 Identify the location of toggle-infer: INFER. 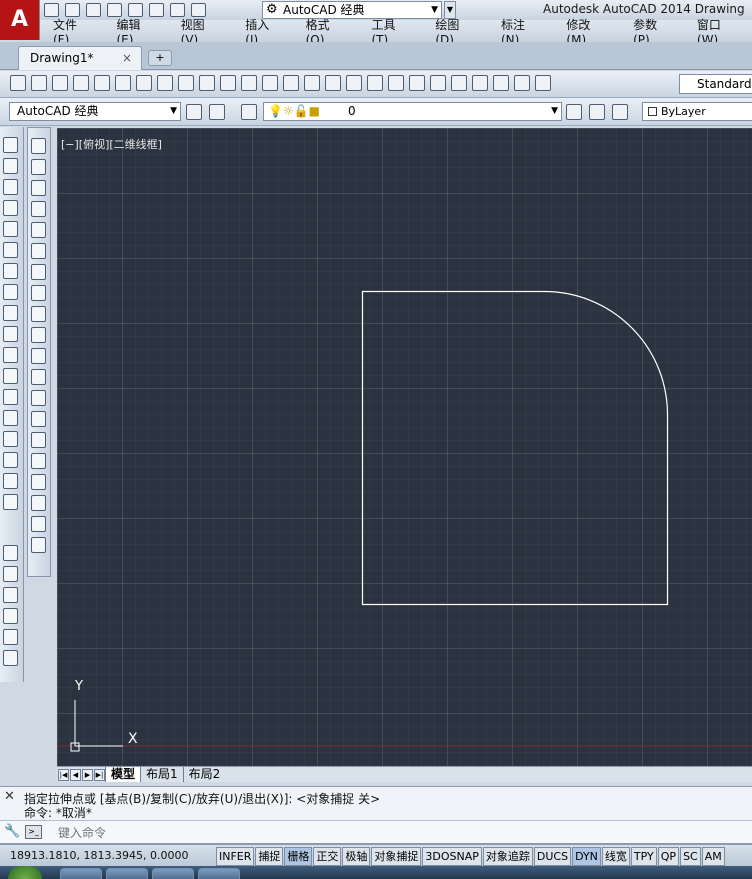
(235, 856).